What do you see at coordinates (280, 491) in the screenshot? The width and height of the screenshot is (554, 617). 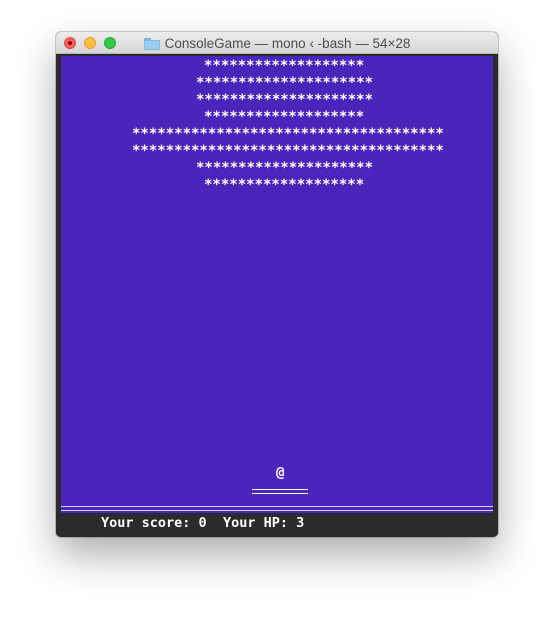 I see `paddle` at bounding box center [280, 491].